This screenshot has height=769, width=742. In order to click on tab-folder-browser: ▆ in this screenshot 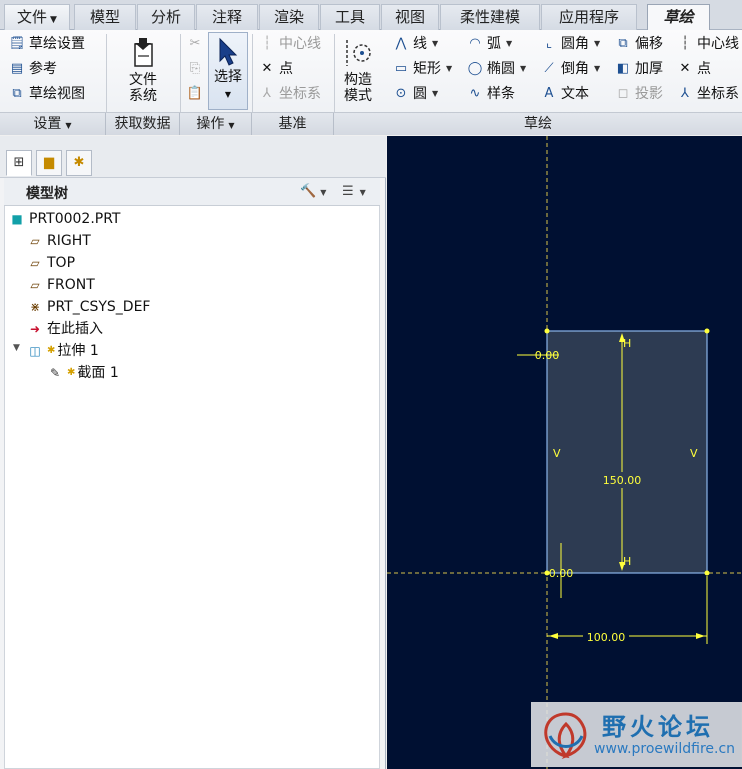, I will do `click(49, 163)`.